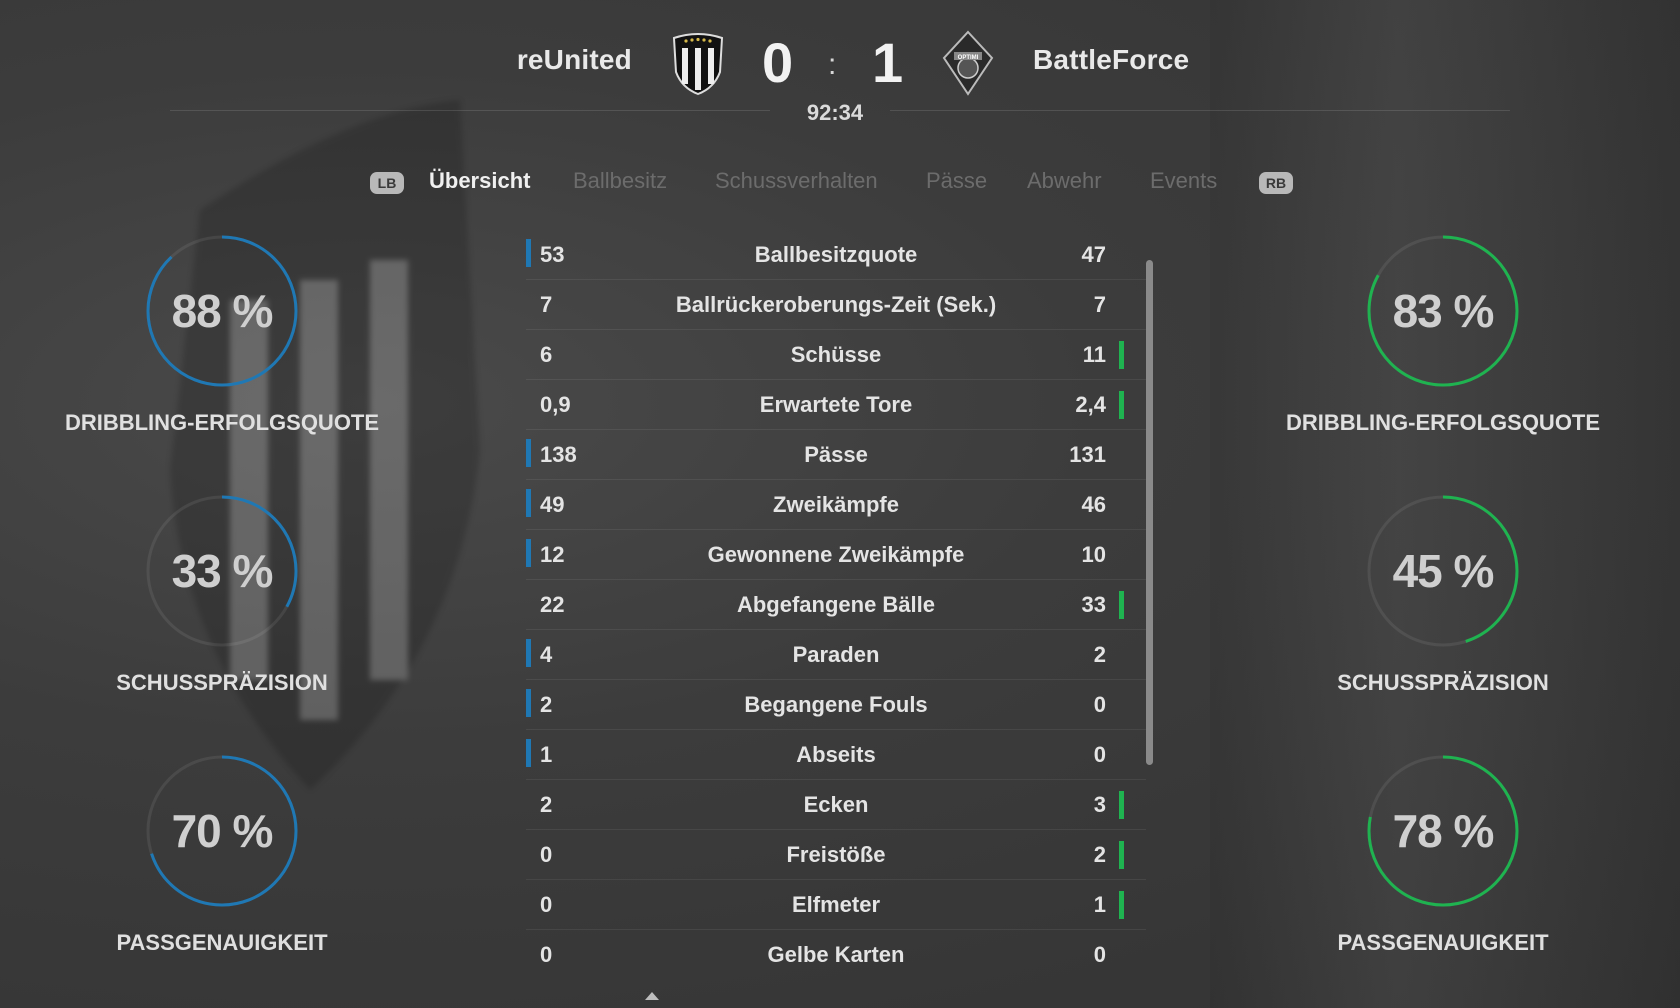  What do you see at coordinates (620, 181) in the screenshot?
I see `tab-ballbesitz: Ballbesitz` at bounding box center [620, 181].